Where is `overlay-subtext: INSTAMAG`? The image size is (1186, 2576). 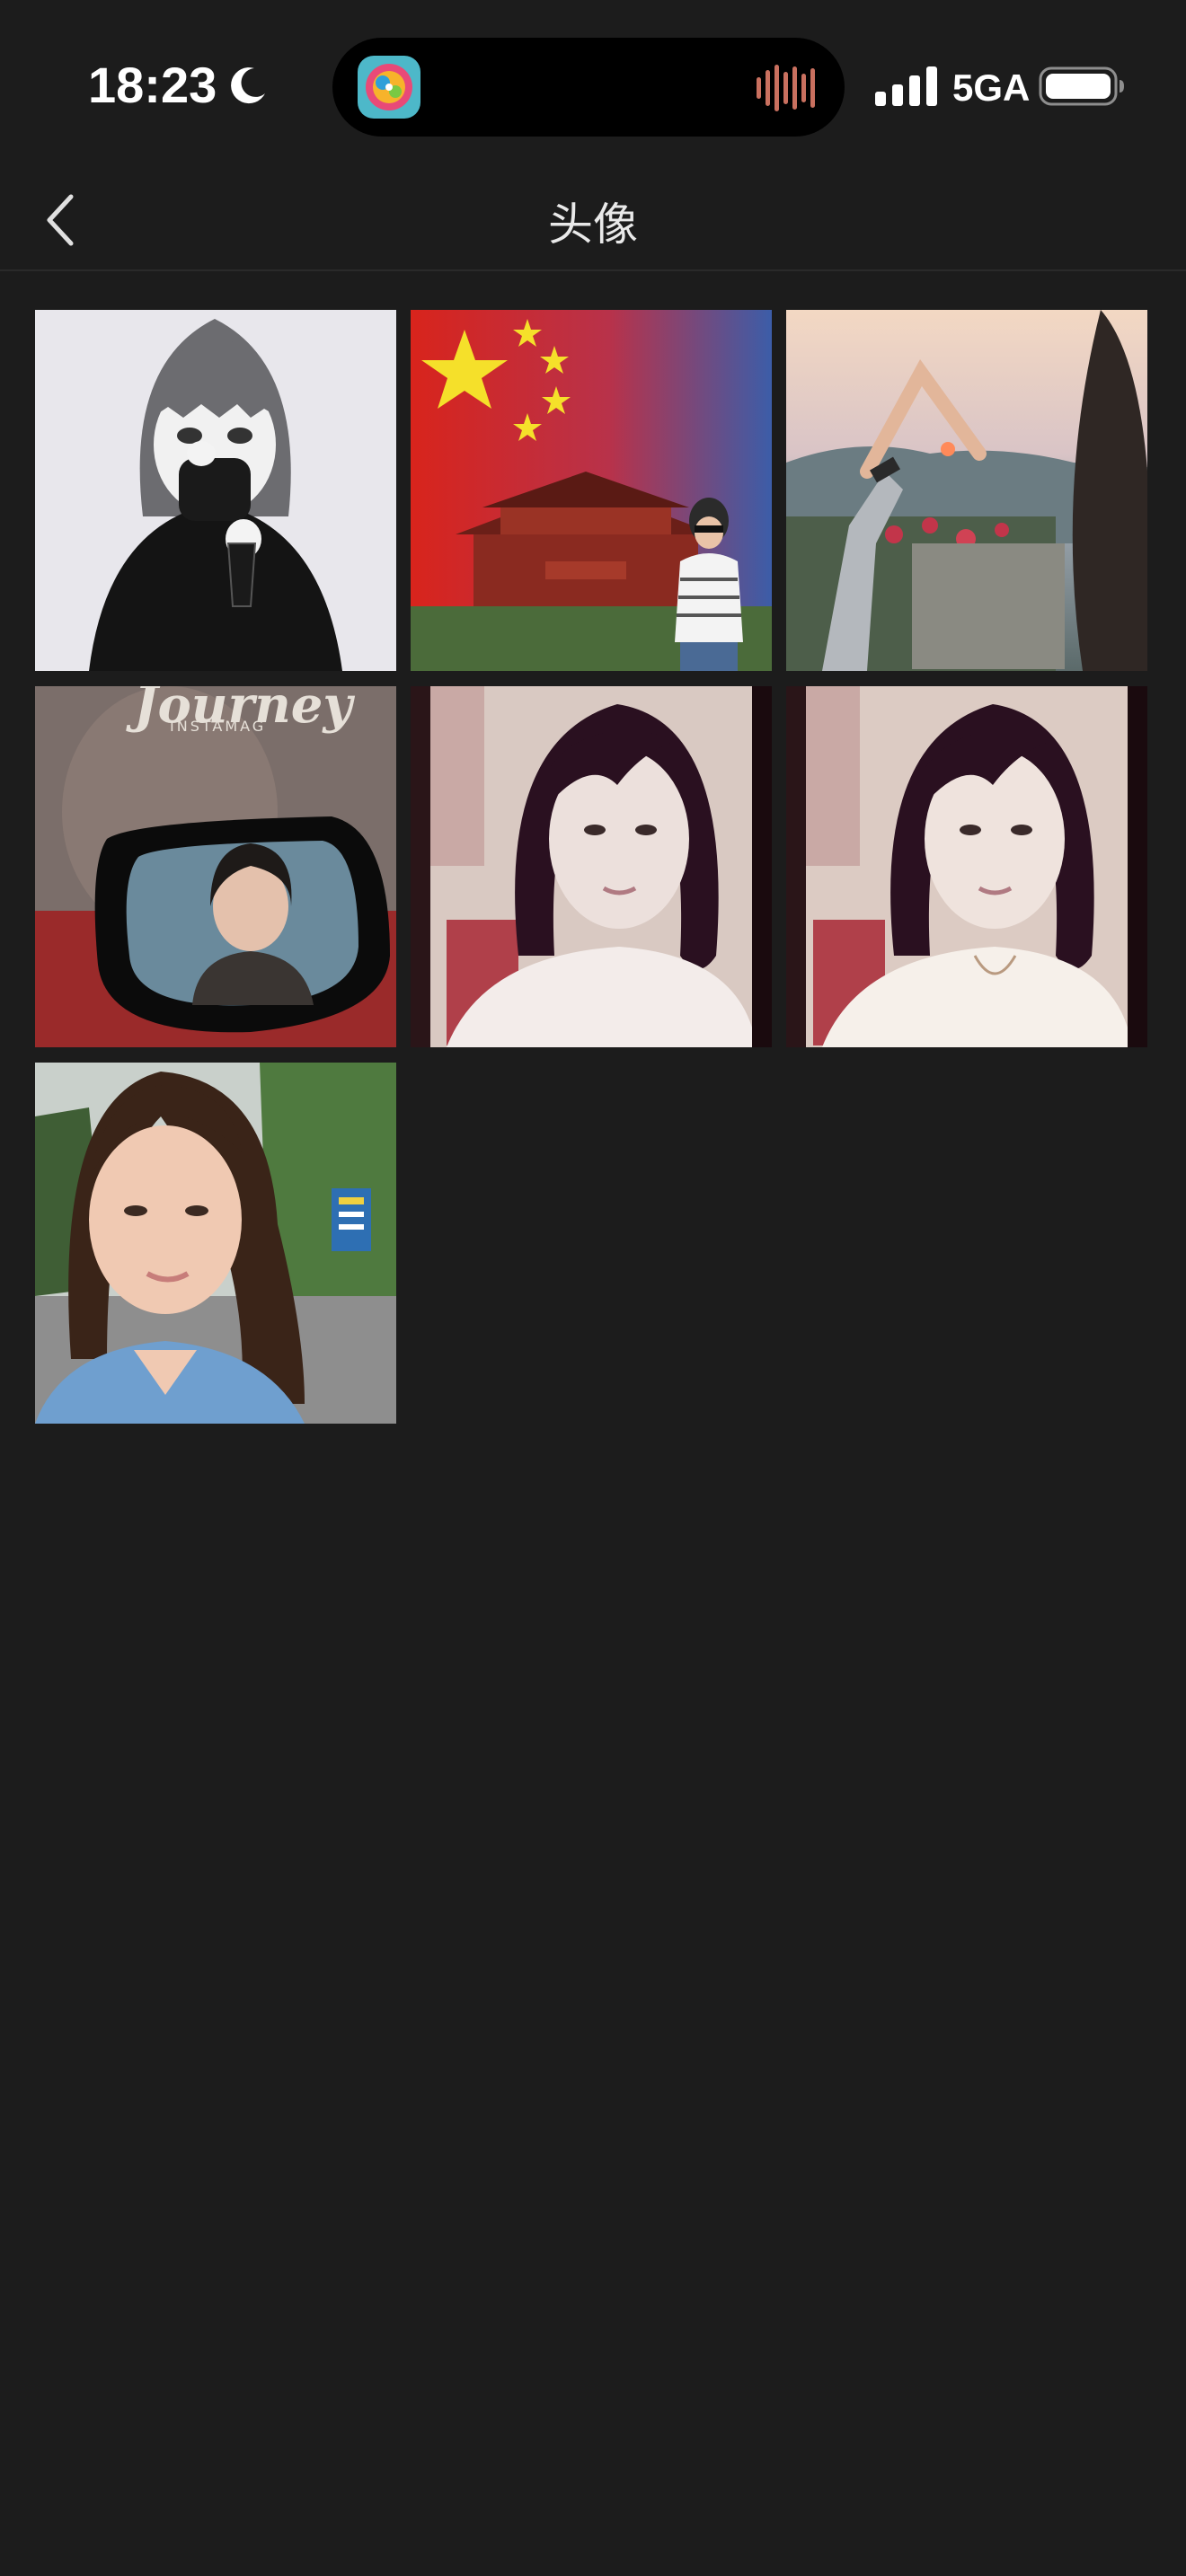 overlay-subtext: INSTAMAG is located at coordinates (218, 726).